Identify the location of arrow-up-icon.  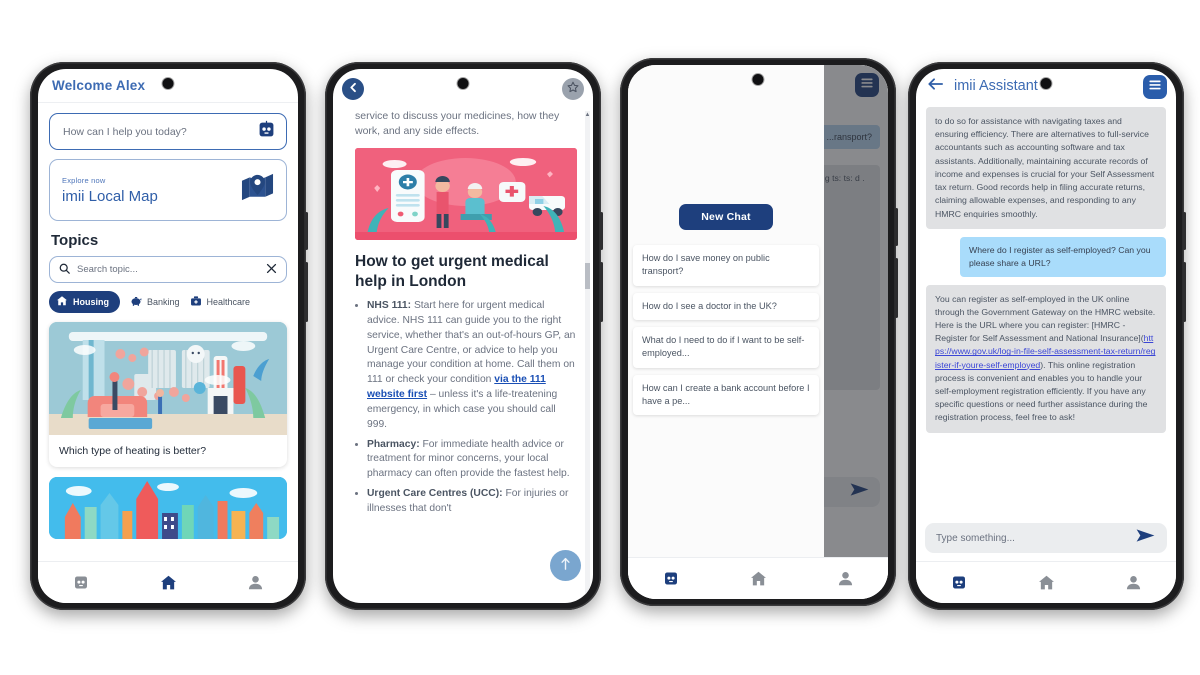
(565, 566).